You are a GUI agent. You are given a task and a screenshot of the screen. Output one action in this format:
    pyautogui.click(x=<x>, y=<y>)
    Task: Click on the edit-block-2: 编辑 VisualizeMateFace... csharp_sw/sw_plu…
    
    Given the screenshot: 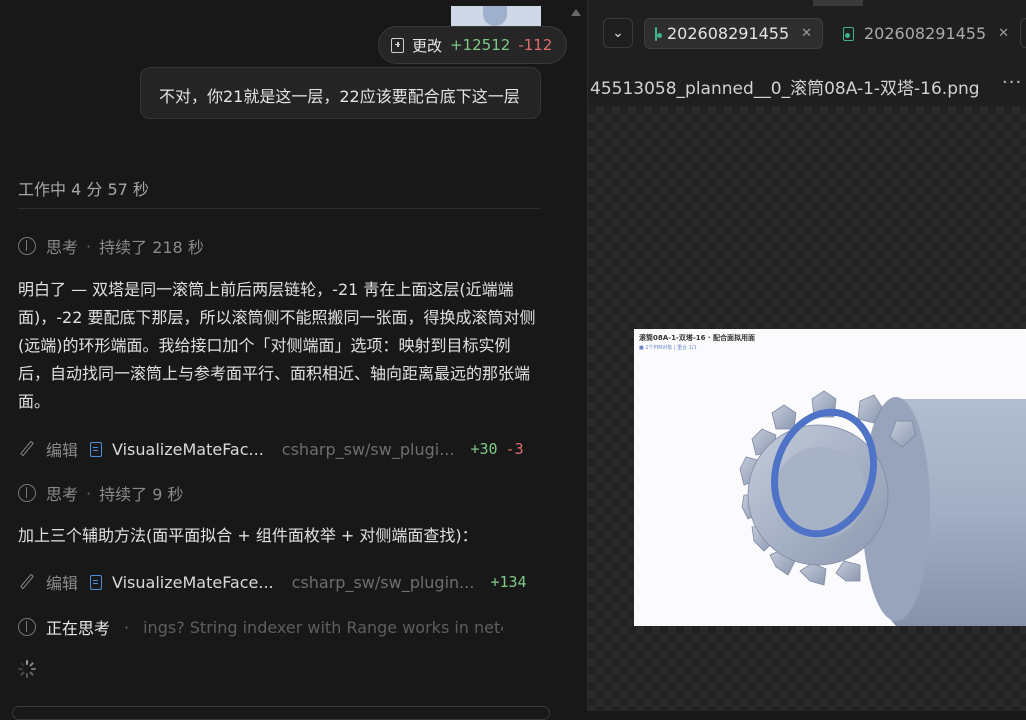 What is the action you would take?
    pyautogui.click(x=272, y=582)
    